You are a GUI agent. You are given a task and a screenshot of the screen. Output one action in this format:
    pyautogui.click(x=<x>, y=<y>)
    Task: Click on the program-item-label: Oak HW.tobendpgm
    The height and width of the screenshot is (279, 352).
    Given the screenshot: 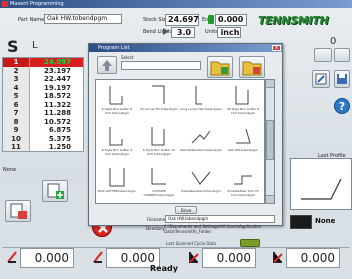 What is the action you would take?
    pyautogui.click(x=243, y=150)
    